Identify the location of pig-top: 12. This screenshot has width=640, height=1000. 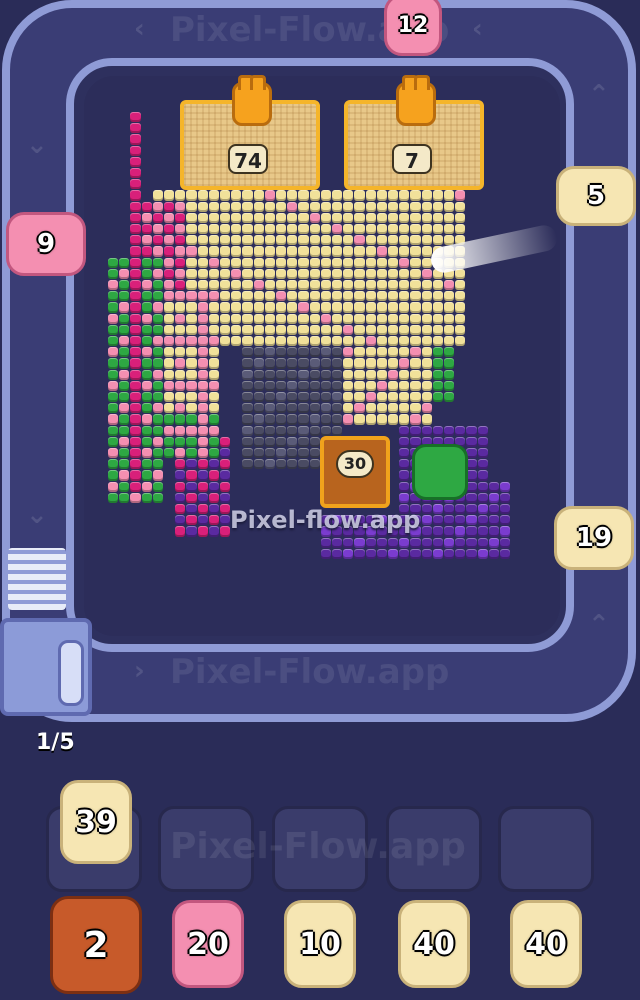
(413, 28).